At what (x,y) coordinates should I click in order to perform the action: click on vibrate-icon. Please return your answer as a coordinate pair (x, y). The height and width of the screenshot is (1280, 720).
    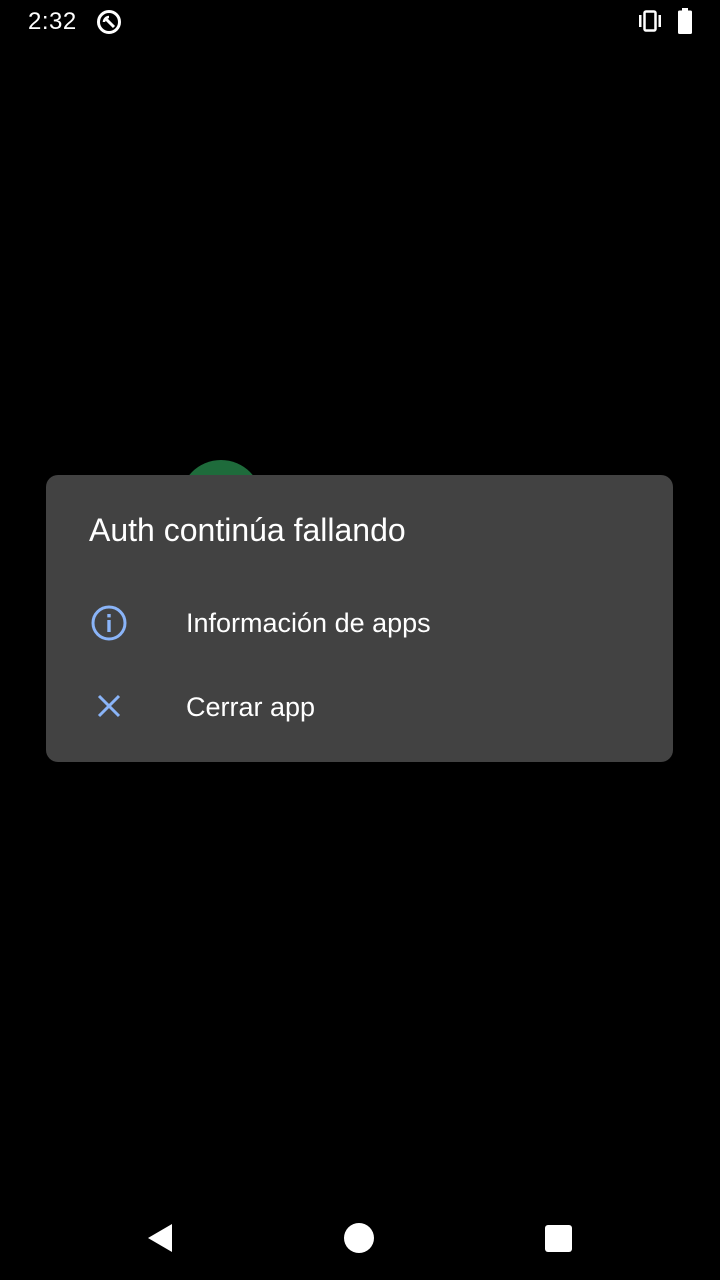
    Looking at the image, I should click on (650, 21).